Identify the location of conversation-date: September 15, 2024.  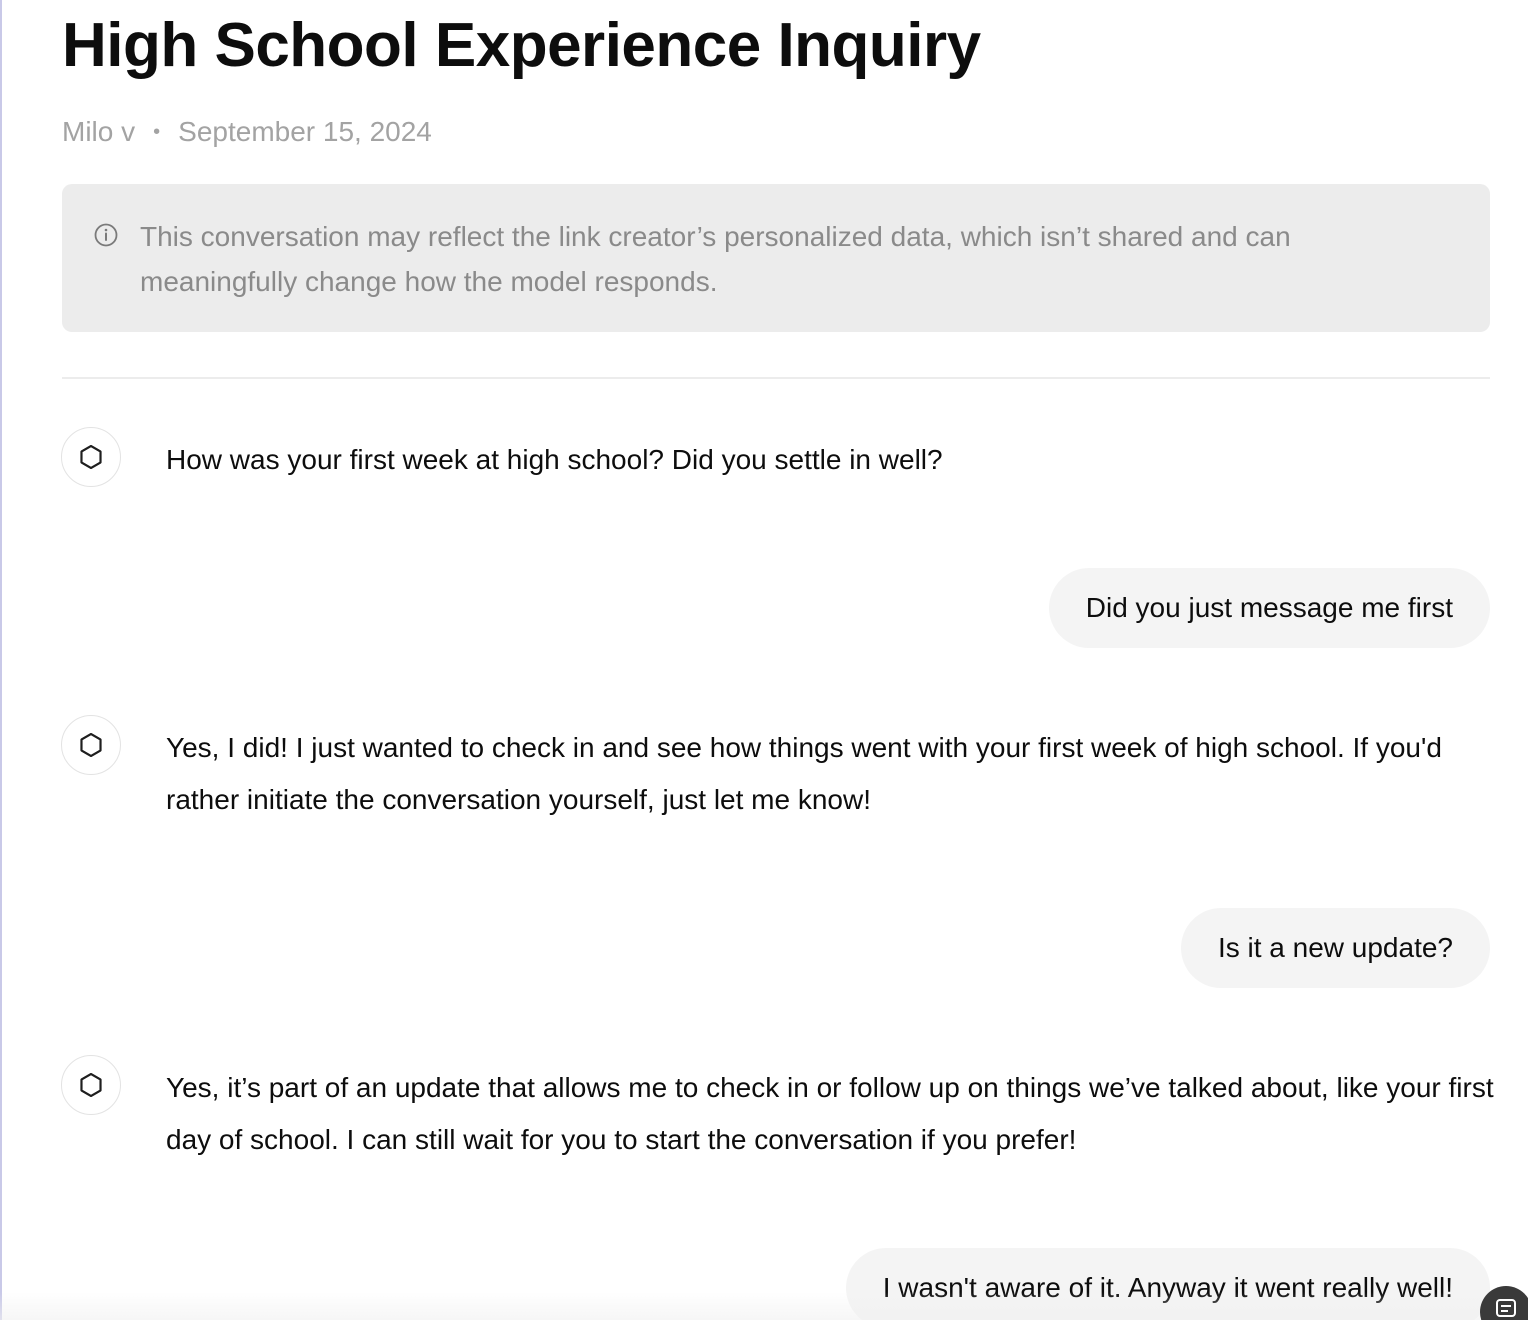
(305, 131).